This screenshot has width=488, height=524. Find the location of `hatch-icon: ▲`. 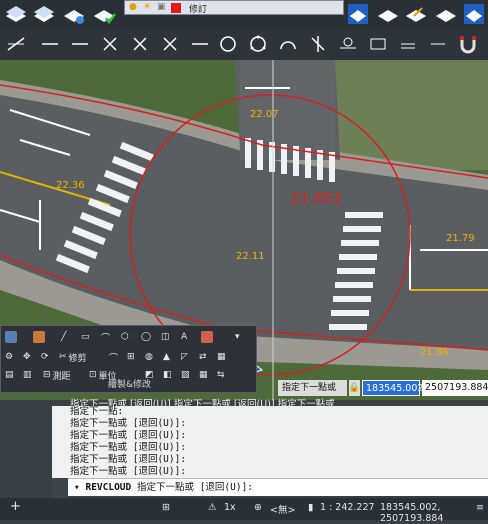

hatch-icon: ▲ is located at coordinates (166, 357).